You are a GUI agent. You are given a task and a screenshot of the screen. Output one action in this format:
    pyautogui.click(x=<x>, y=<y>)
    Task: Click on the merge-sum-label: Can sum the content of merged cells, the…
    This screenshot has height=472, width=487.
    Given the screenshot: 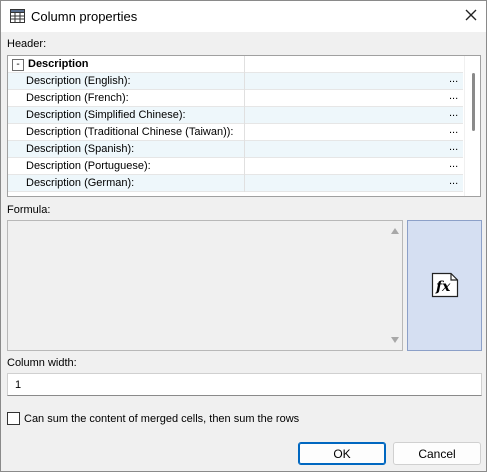 What is the action you would take?
    pyautogui.click(x=162, y=419)
    